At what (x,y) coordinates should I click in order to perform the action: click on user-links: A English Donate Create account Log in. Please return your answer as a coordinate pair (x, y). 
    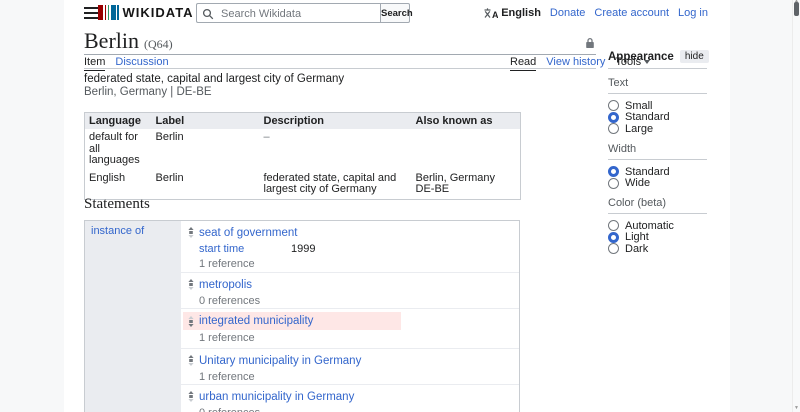
    Looking at the image, I should click on (596, 13).